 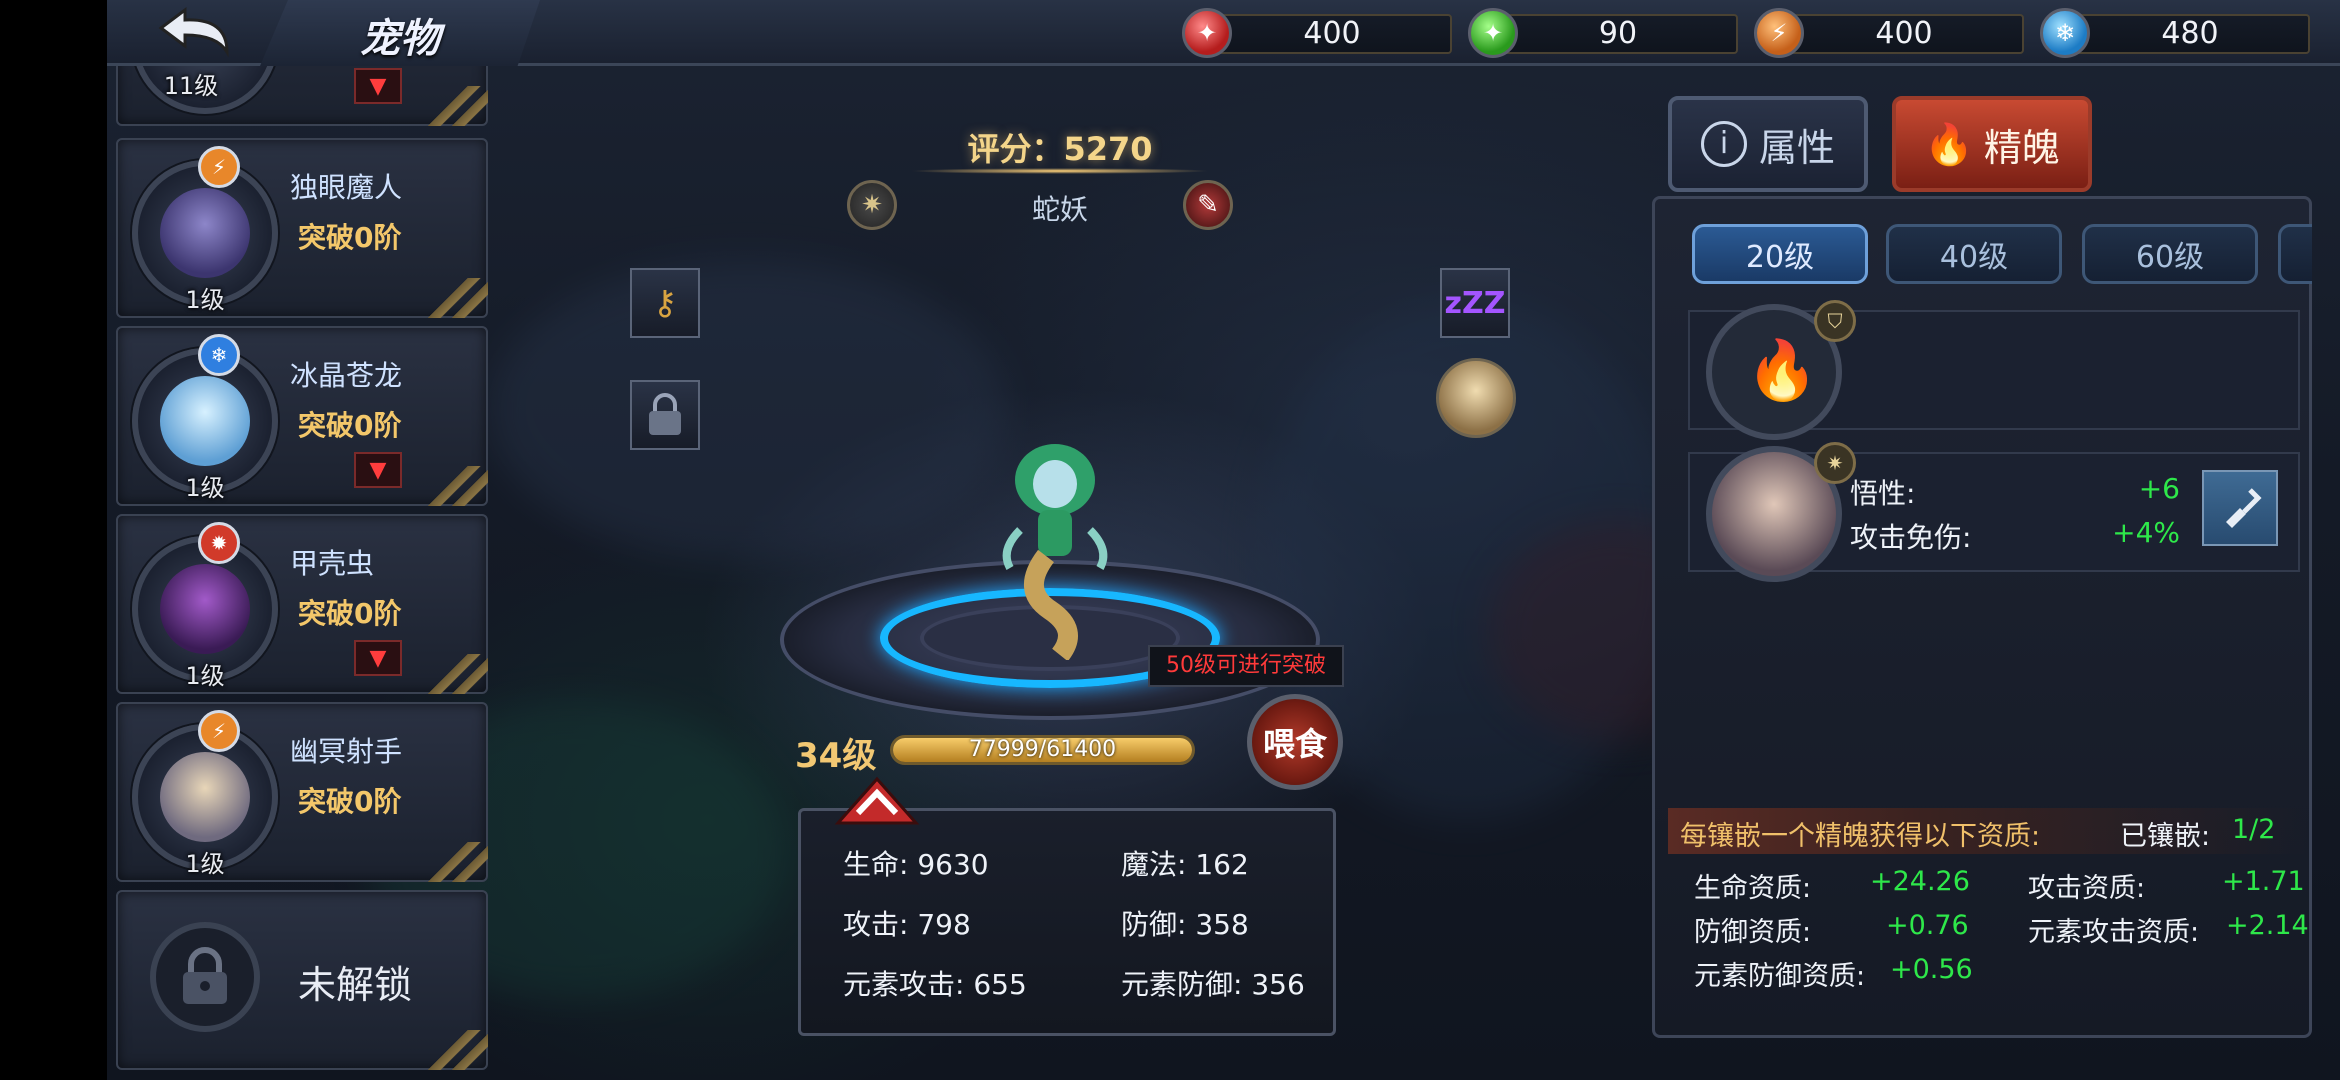 What do you see at coordinates (1493, 33) in the screenshot?
I see `green-crystal-icon: ✦` at bounding box center [1493, 33].